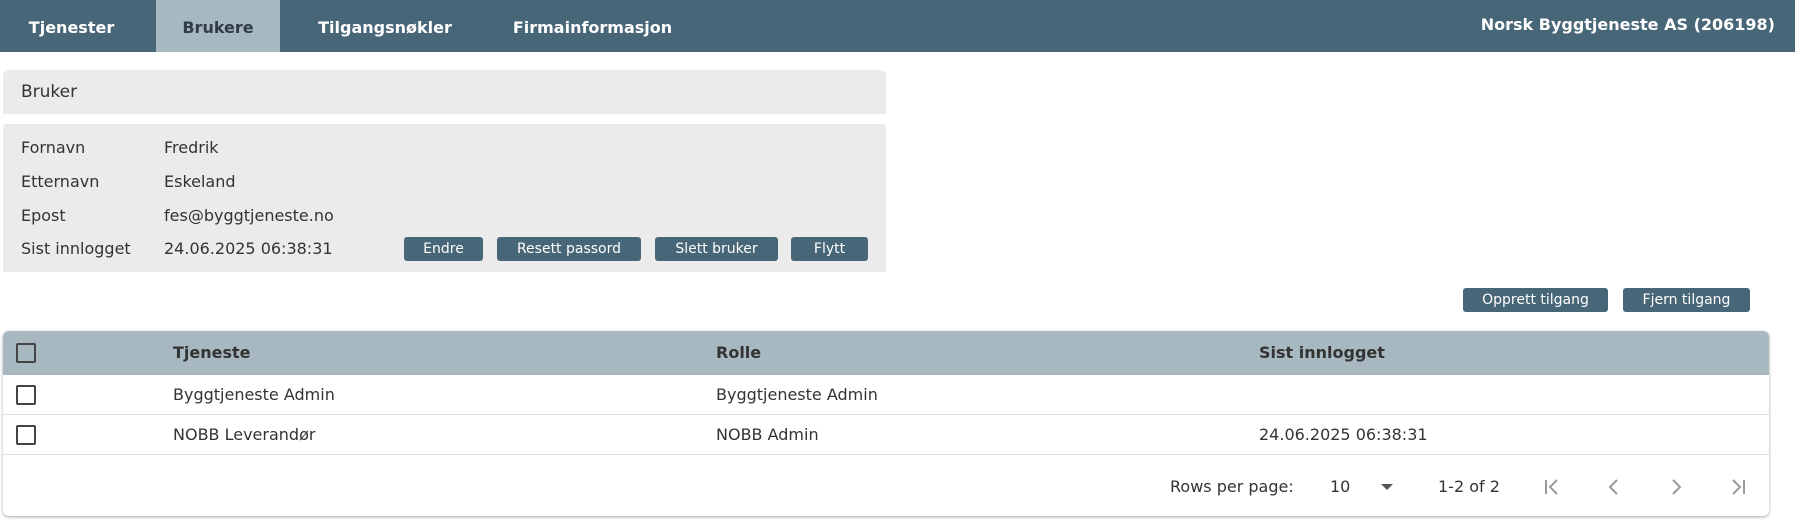  I want to click on last-name-value: Eskeland, so click(200, 181).